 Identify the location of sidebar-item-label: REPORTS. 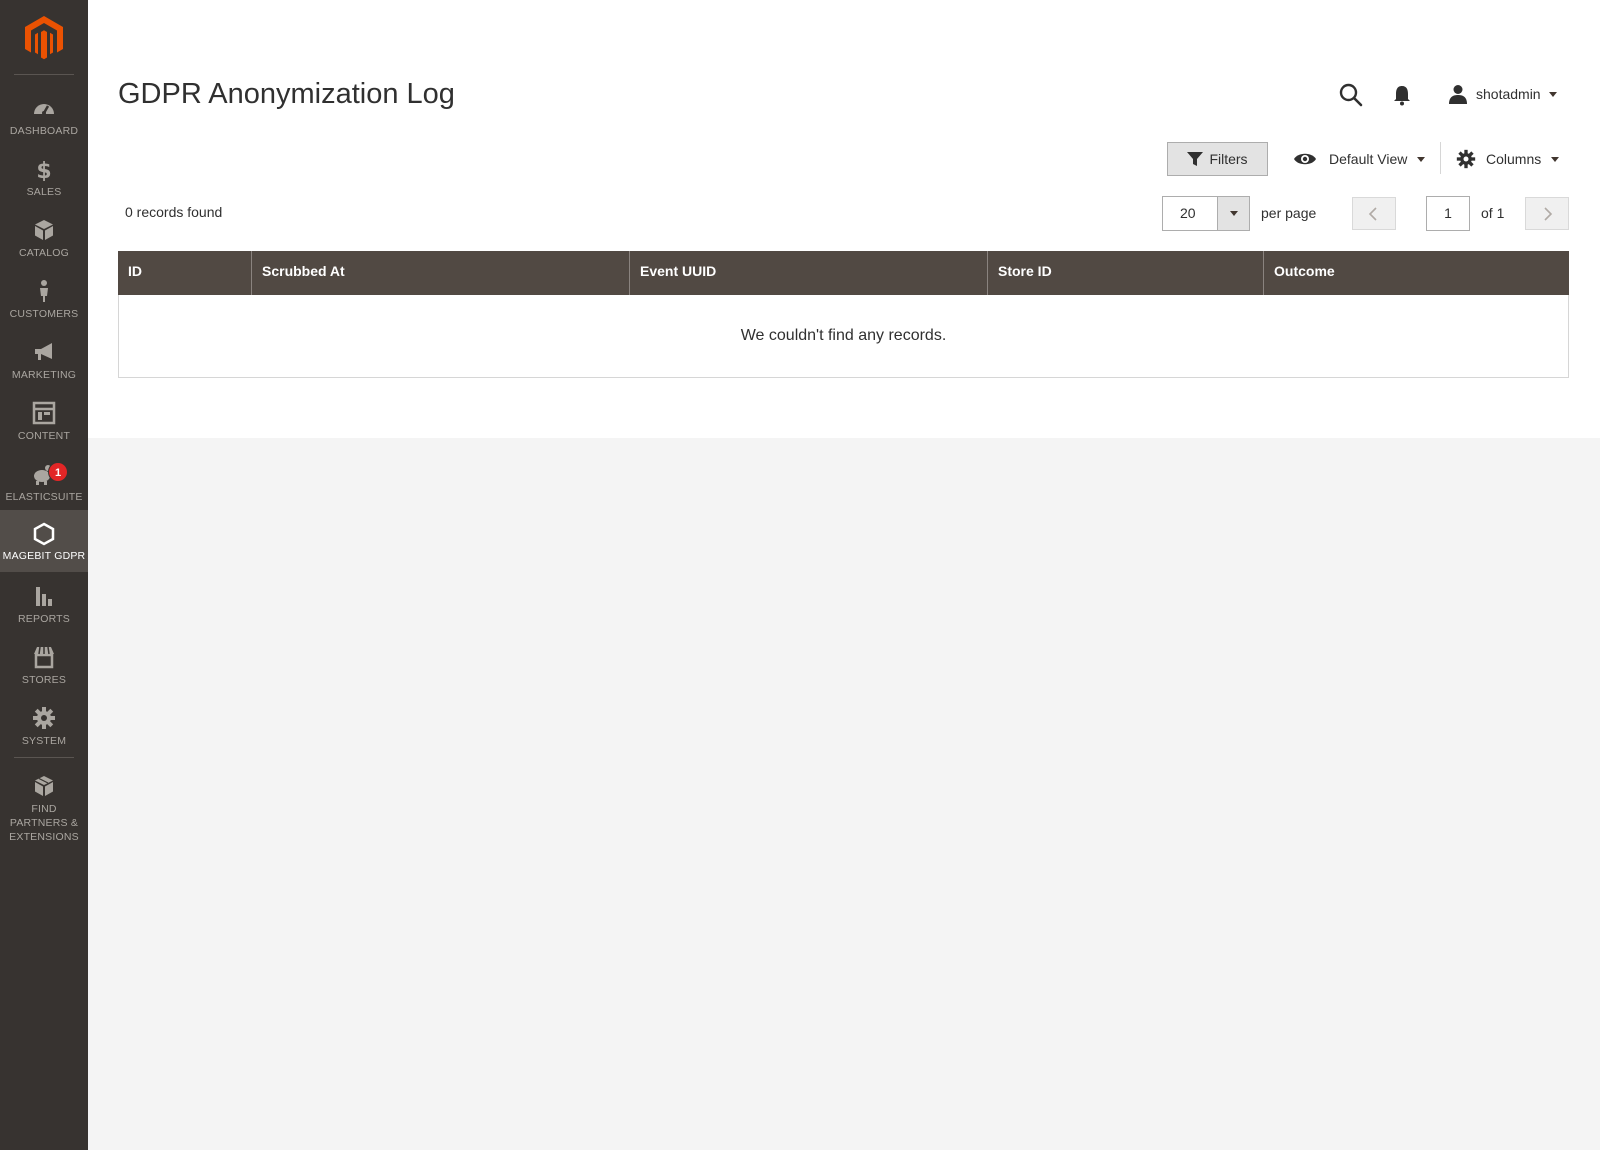
(44, 619).